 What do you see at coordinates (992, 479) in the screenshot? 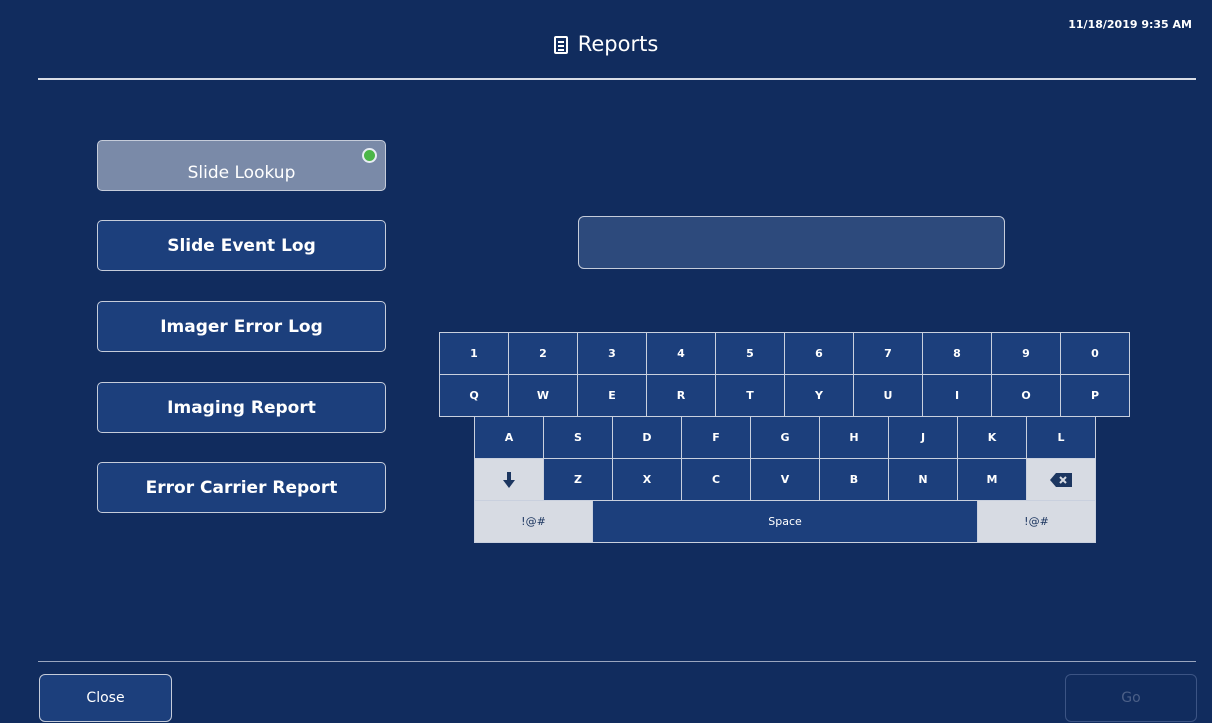
I see `key-m: M` at bounding box center [992, 479].